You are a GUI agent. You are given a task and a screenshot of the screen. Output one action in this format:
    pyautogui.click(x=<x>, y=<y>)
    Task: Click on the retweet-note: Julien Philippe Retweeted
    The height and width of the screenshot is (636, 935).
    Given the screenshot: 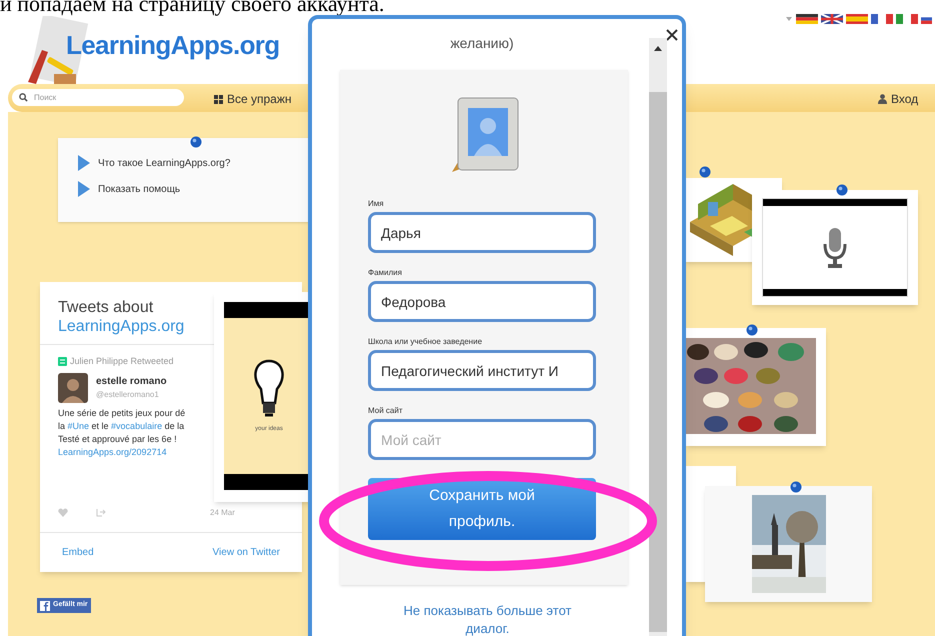 What is the action you would take?
    pyautogui.click(x=122, y=361)
    